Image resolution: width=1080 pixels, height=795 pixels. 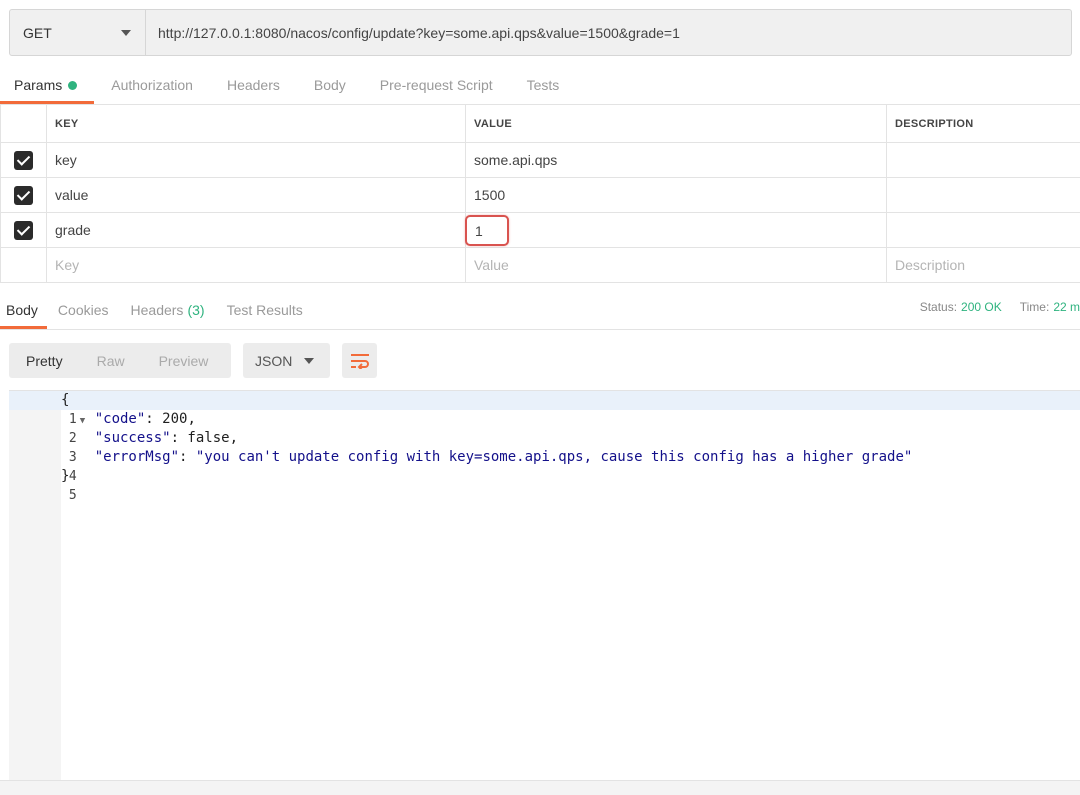 What do you see at coordinates (37, 32) in the screenshot?
I see `method-label: GET` at bounding box center [37, 32].